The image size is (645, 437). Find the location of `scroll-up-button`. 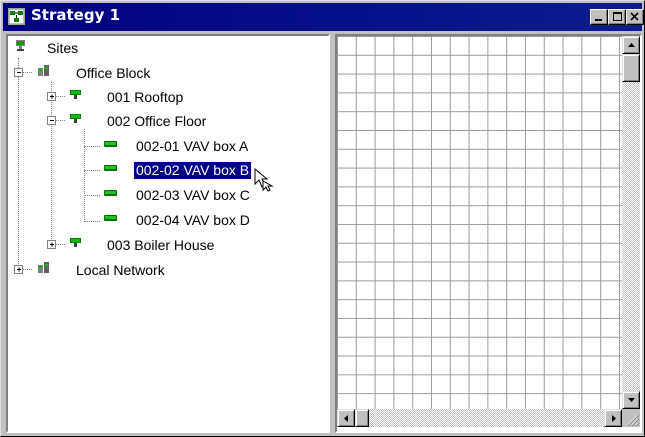

scroll-up-button is located at coordinates (631, 45).